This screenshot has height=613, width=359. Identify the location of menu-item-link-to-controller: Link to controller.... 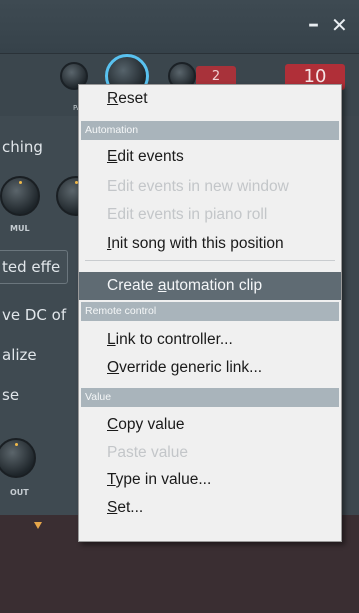
(210, 340).